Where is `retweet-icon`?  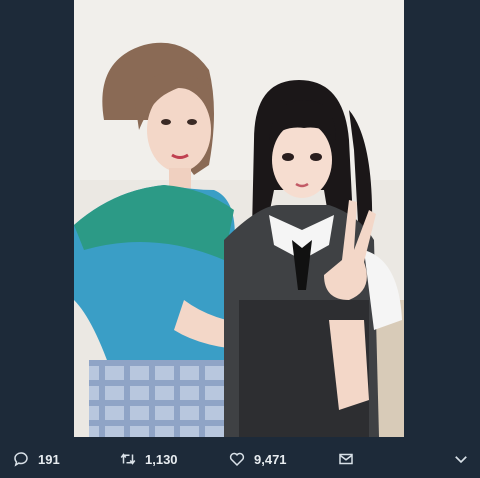 retweet-icon is located at coordinates (128, 459).